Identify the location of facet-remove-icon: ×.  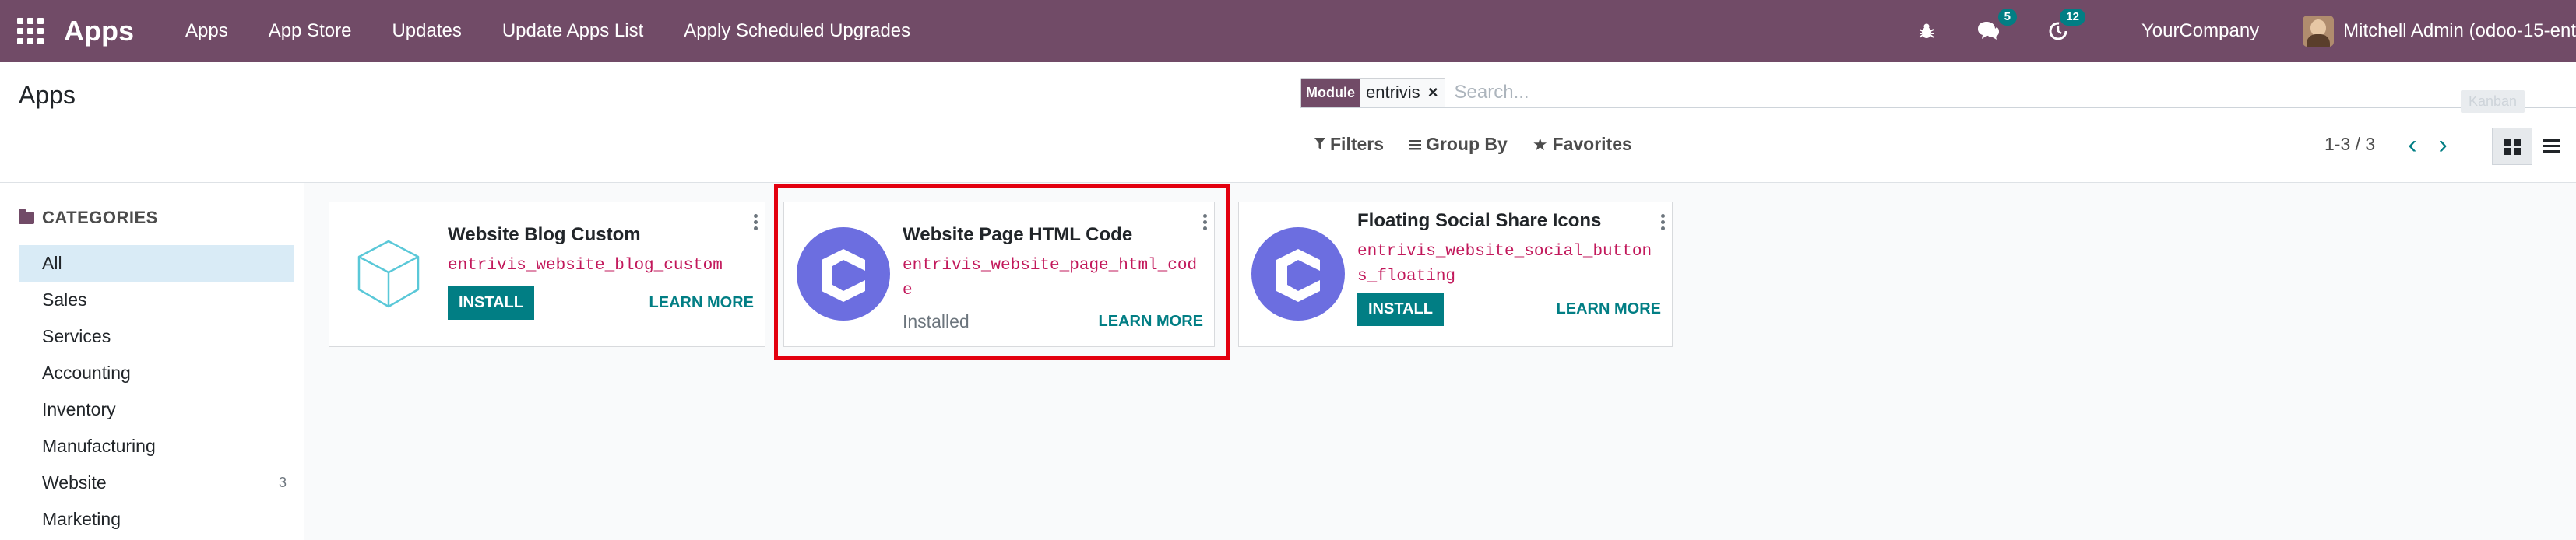
(1435, 93).